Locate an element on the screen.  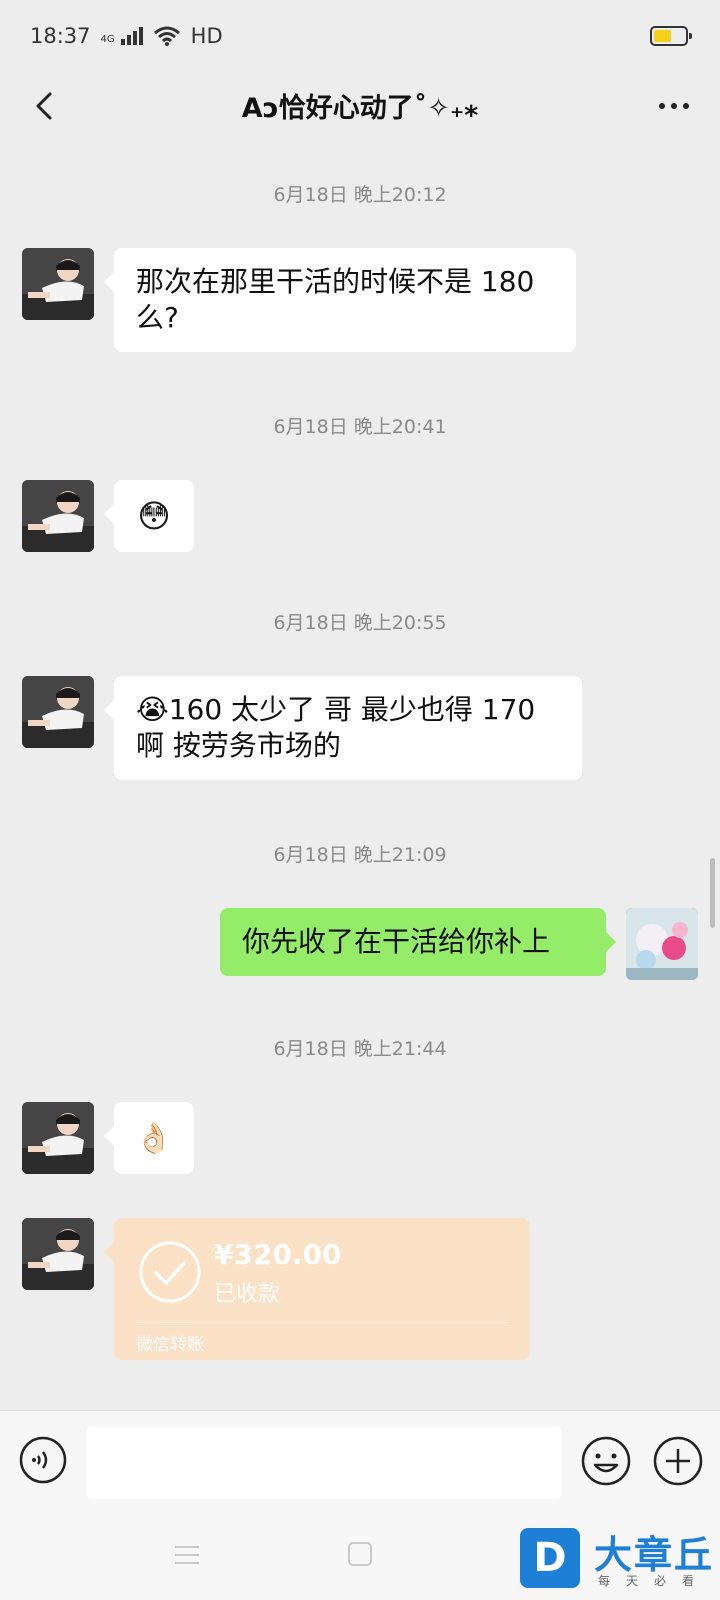
watermark-logo-mark: D is located at coordinates (550, 1558).